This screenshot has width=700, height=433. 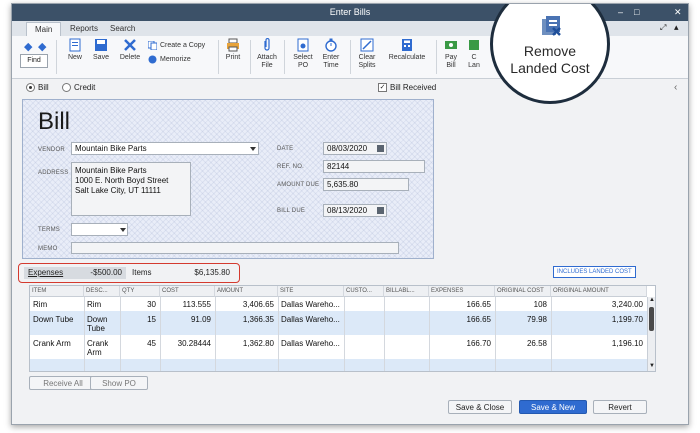 I want to click on save-disk-icon, so click(x=101, y=45).